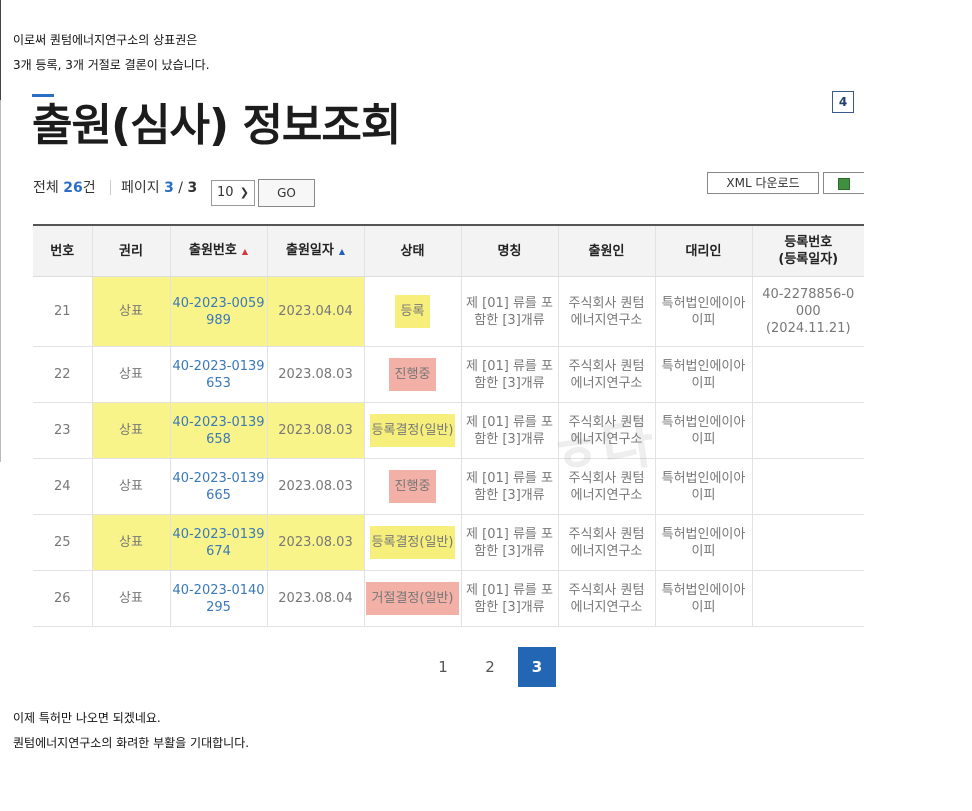  I want to click on cell-app-number: 40-2023-0139 653, so click(218, 374).